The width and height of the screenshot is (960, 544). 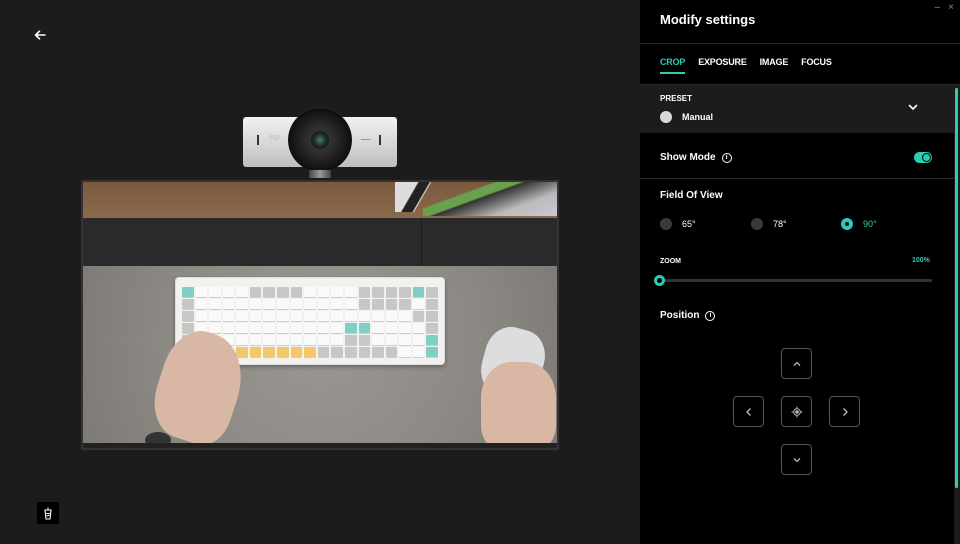 I want to click on chevron-up-icon, so click(x=796, y=363).